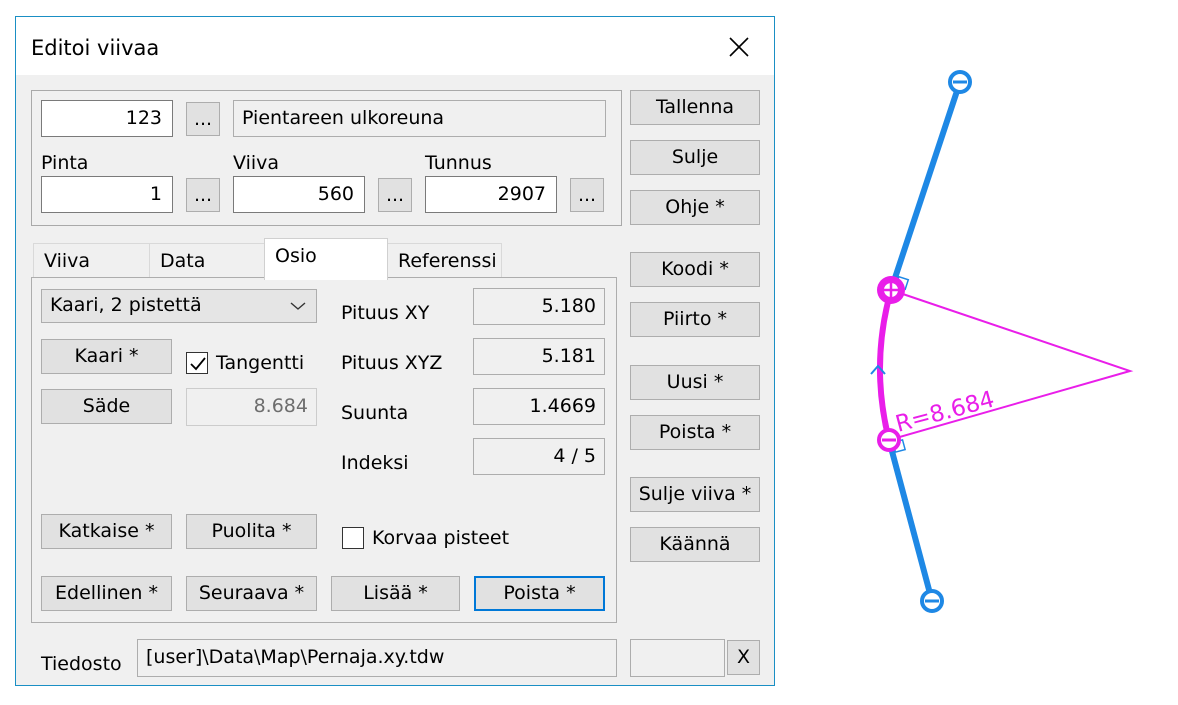 This screenshot has width=1178, height=705. What do you see at coordinates (375, 413) in the screenshot?
I see `direction-label: Suunta` at bounding box center [375, 413].